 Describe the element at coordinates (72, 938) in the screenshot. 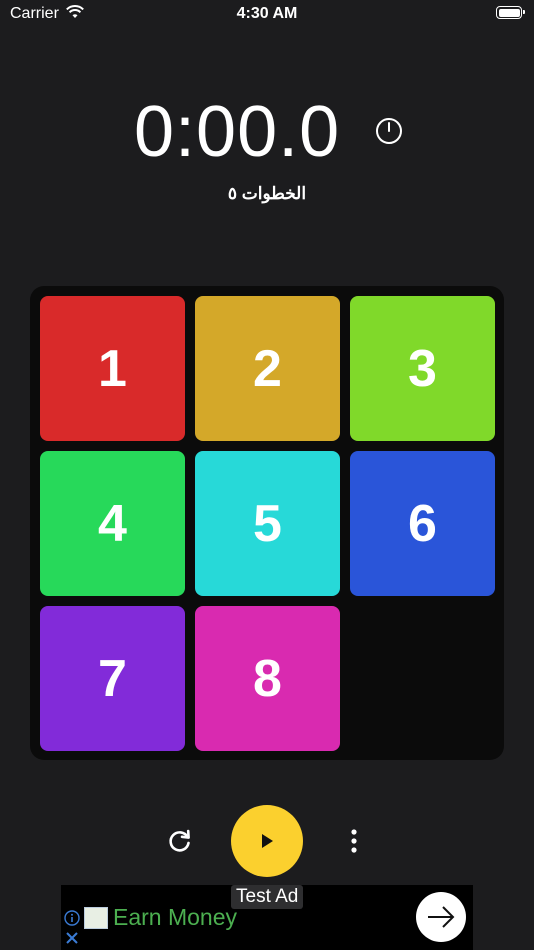

I see `close-icon` at that location.